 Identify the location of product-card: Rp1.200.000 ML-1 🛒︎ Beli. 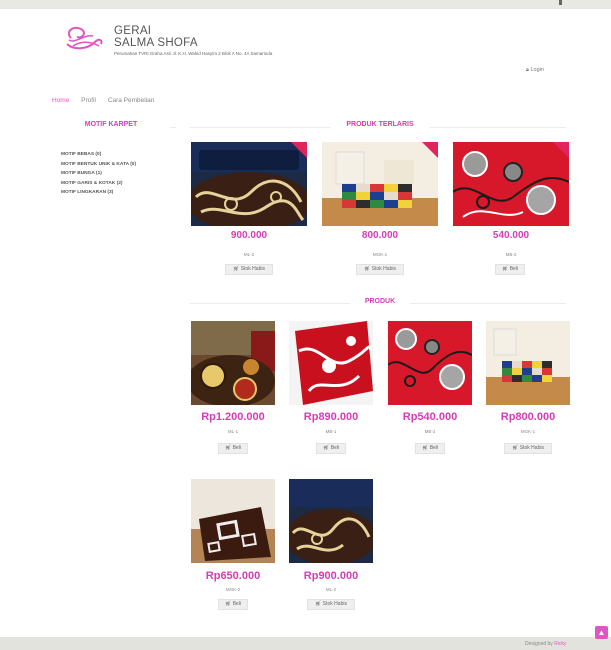
(233, 391).